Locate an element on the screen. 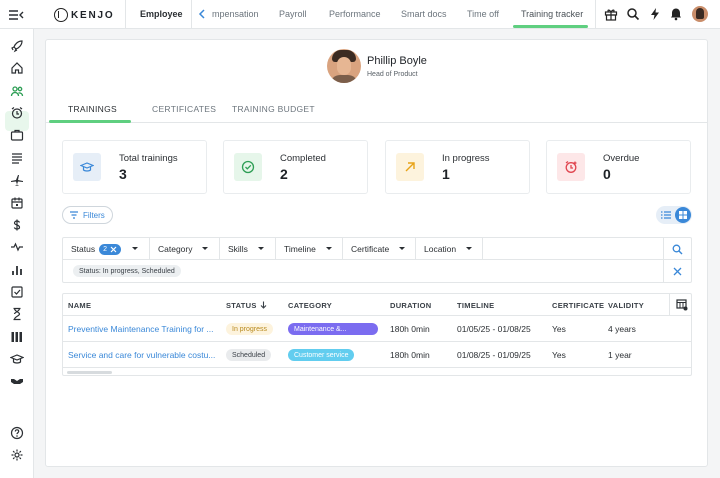 This screenshot has width=720, height=478. filters-button: Filters is located at coordinates (87, 215).